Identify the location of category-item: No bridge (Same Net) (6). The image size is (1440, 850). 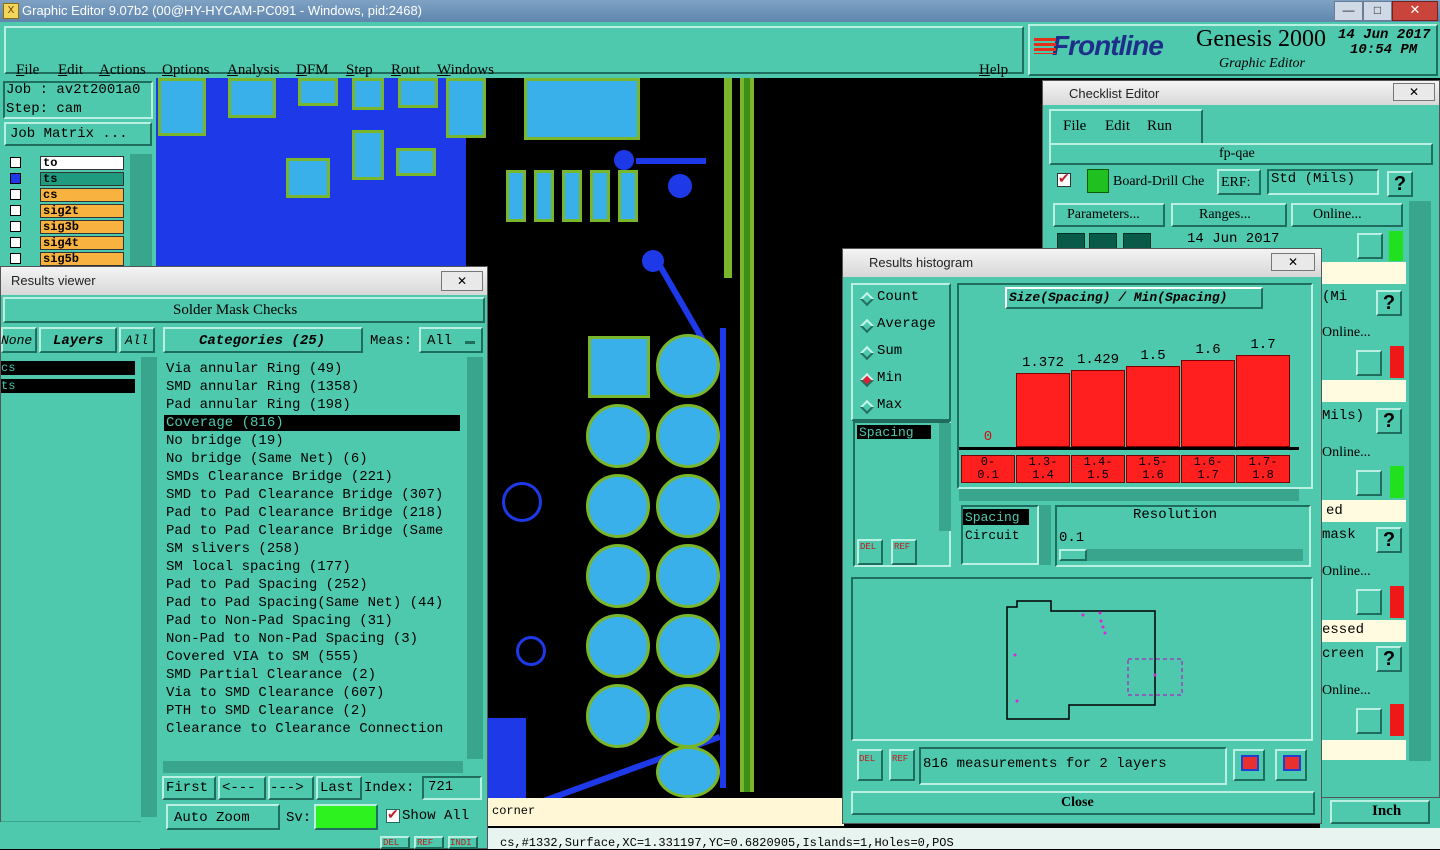
(267, 459).